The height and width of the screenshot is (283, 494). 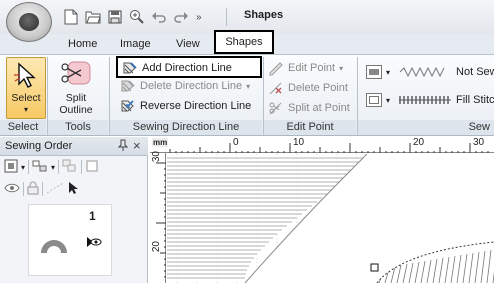 What do you see at coordinates (475, 72) in the screenshot?
I see `line-sew-label: Not Sew` at bounding box center [475, 72].